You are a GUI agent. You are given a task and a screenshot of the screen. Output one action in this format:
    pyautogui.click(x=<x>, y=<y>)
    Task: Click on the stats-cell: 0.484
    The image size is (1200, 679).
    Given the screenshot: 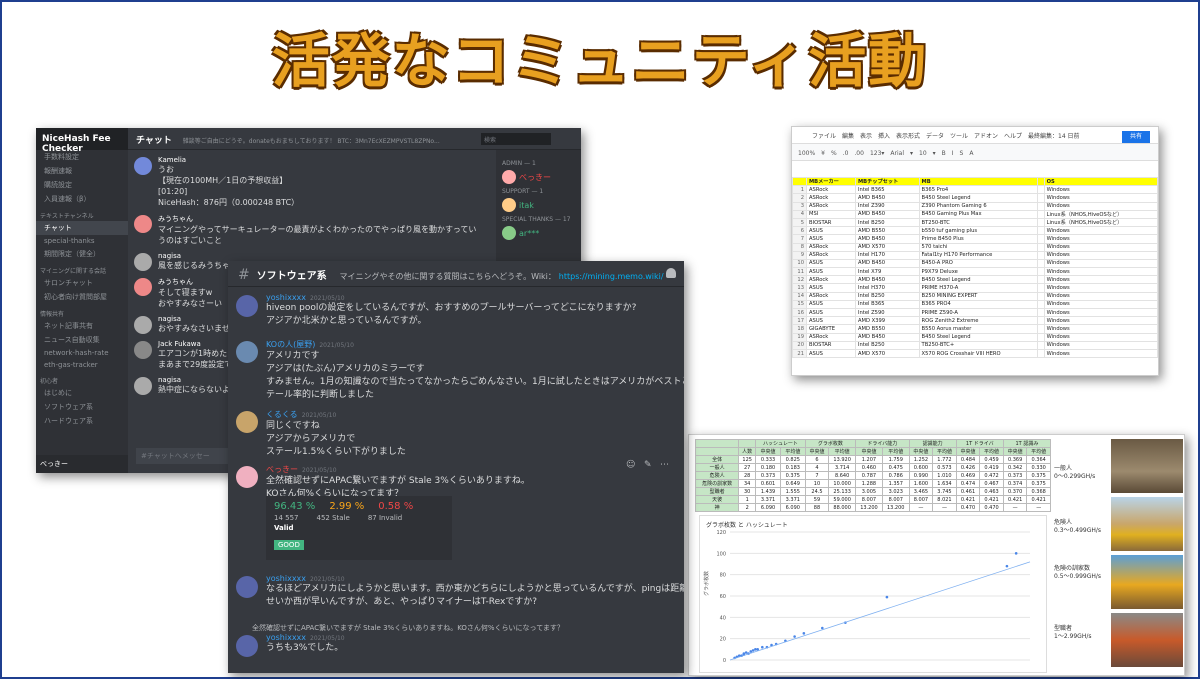 What is the action you would take?
    pyautogui.click(x=968, y=459)
    